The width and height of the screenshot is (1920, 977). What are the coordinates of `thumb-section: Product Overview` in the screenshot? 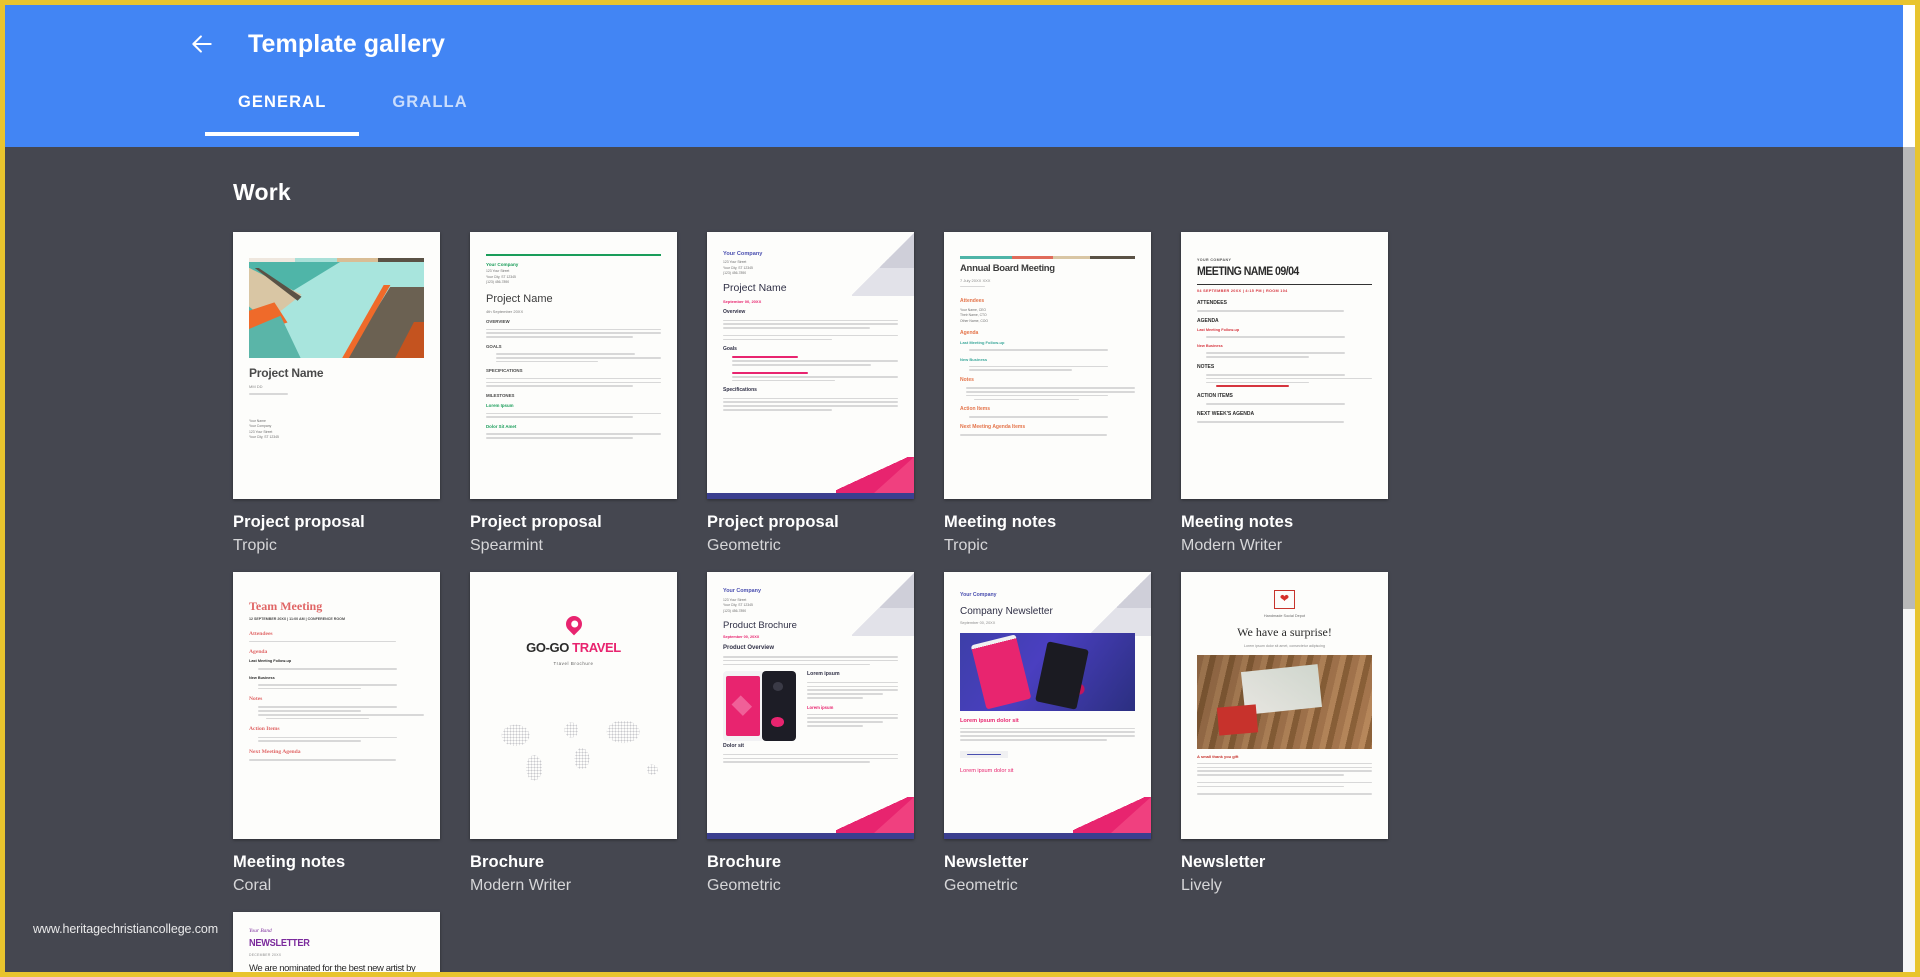 It's located at (749, 648).